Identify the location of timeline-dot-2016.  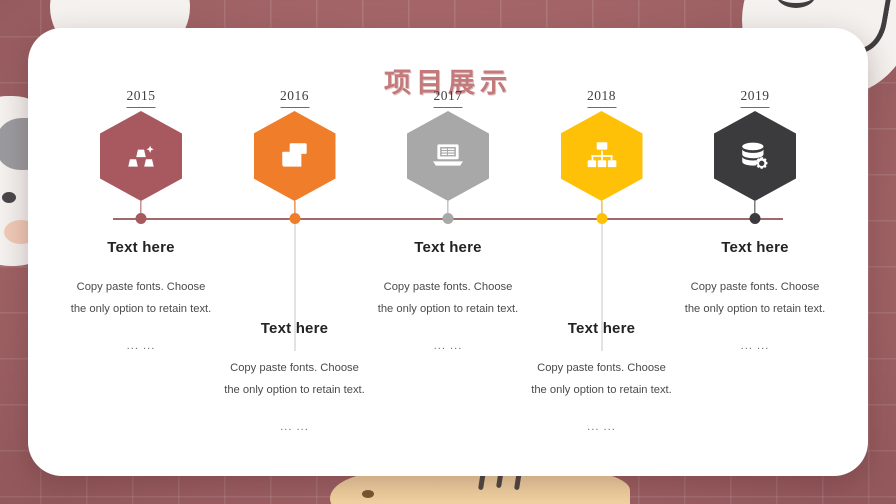
(294, 218).